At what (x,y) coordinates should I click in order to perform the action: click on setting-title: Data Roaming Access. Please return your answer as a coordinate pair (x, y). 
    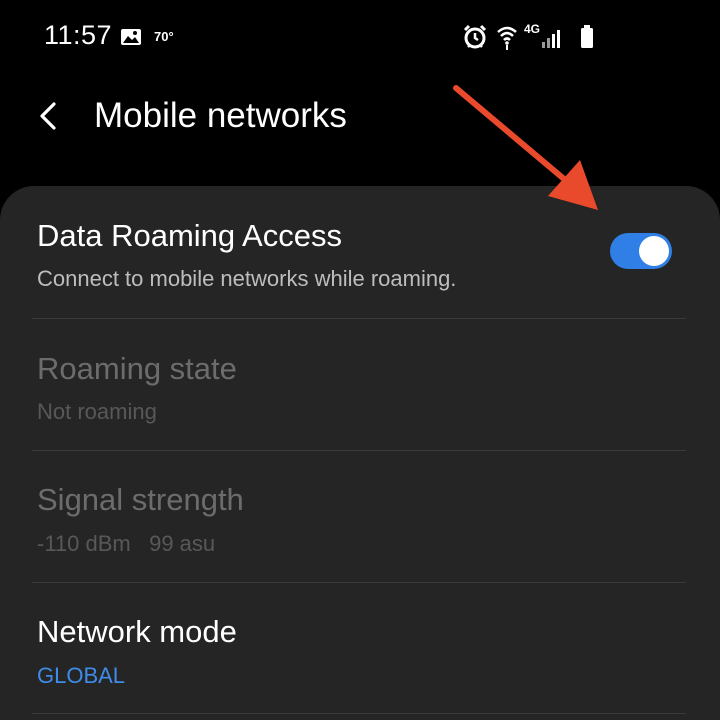
    Looking at the image, I should click on (189, 235).